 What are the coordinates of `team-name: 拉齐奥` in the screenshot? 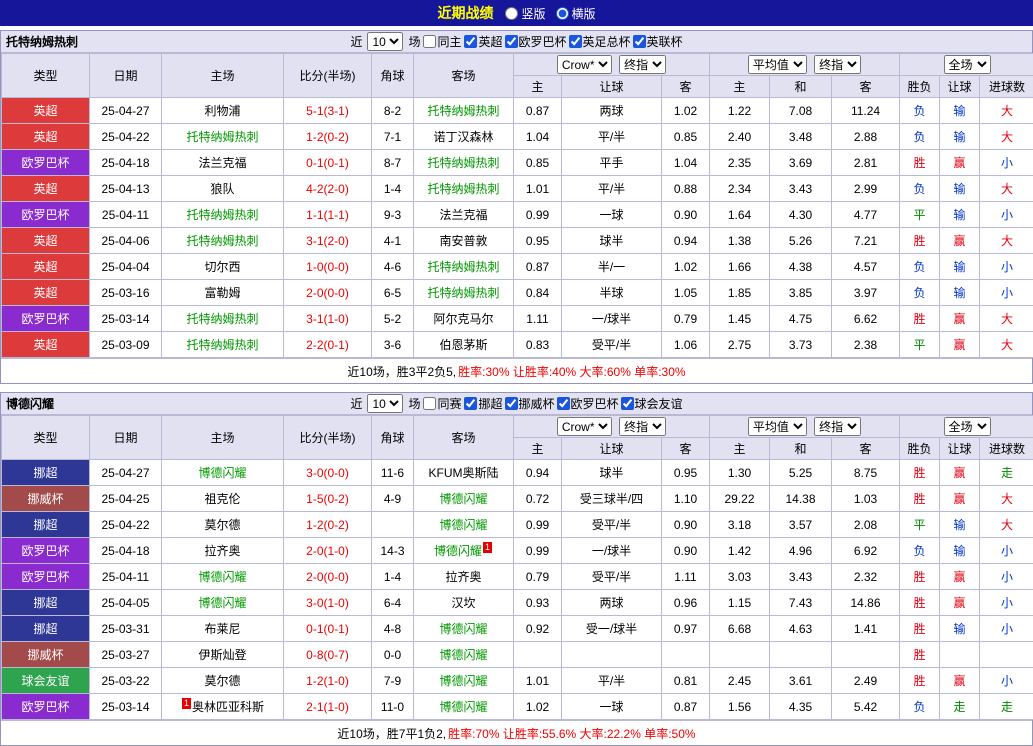 It's located at (463, 577).